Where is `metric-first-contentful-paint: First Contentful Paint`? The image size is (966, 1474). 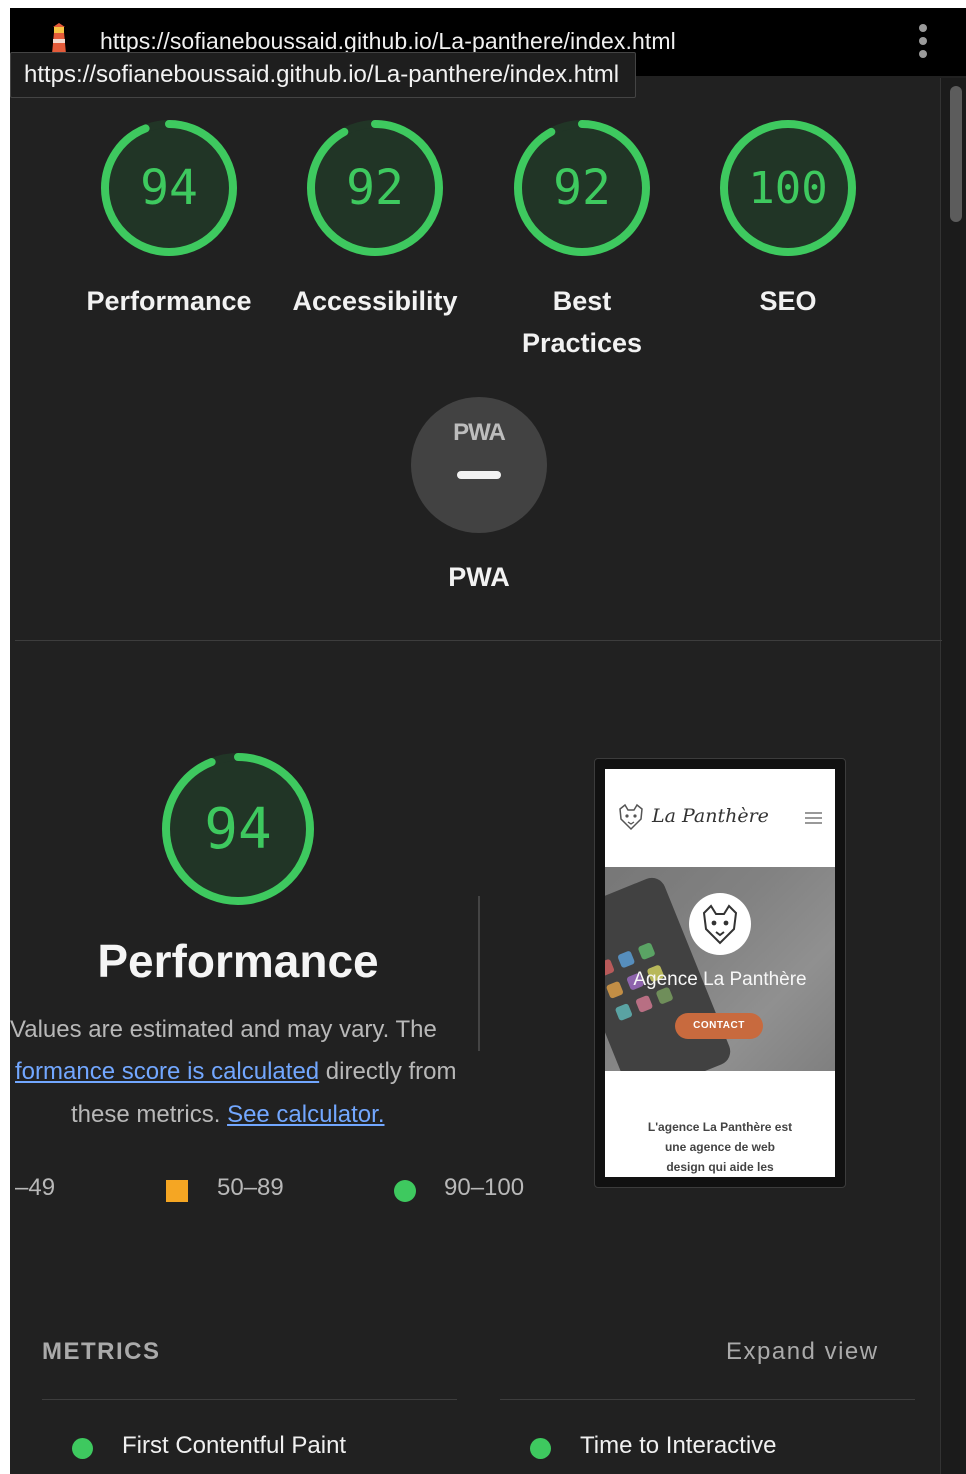 metric-first-contentful-paint: First Contentful Paint is located at coordinates (234, 1445).